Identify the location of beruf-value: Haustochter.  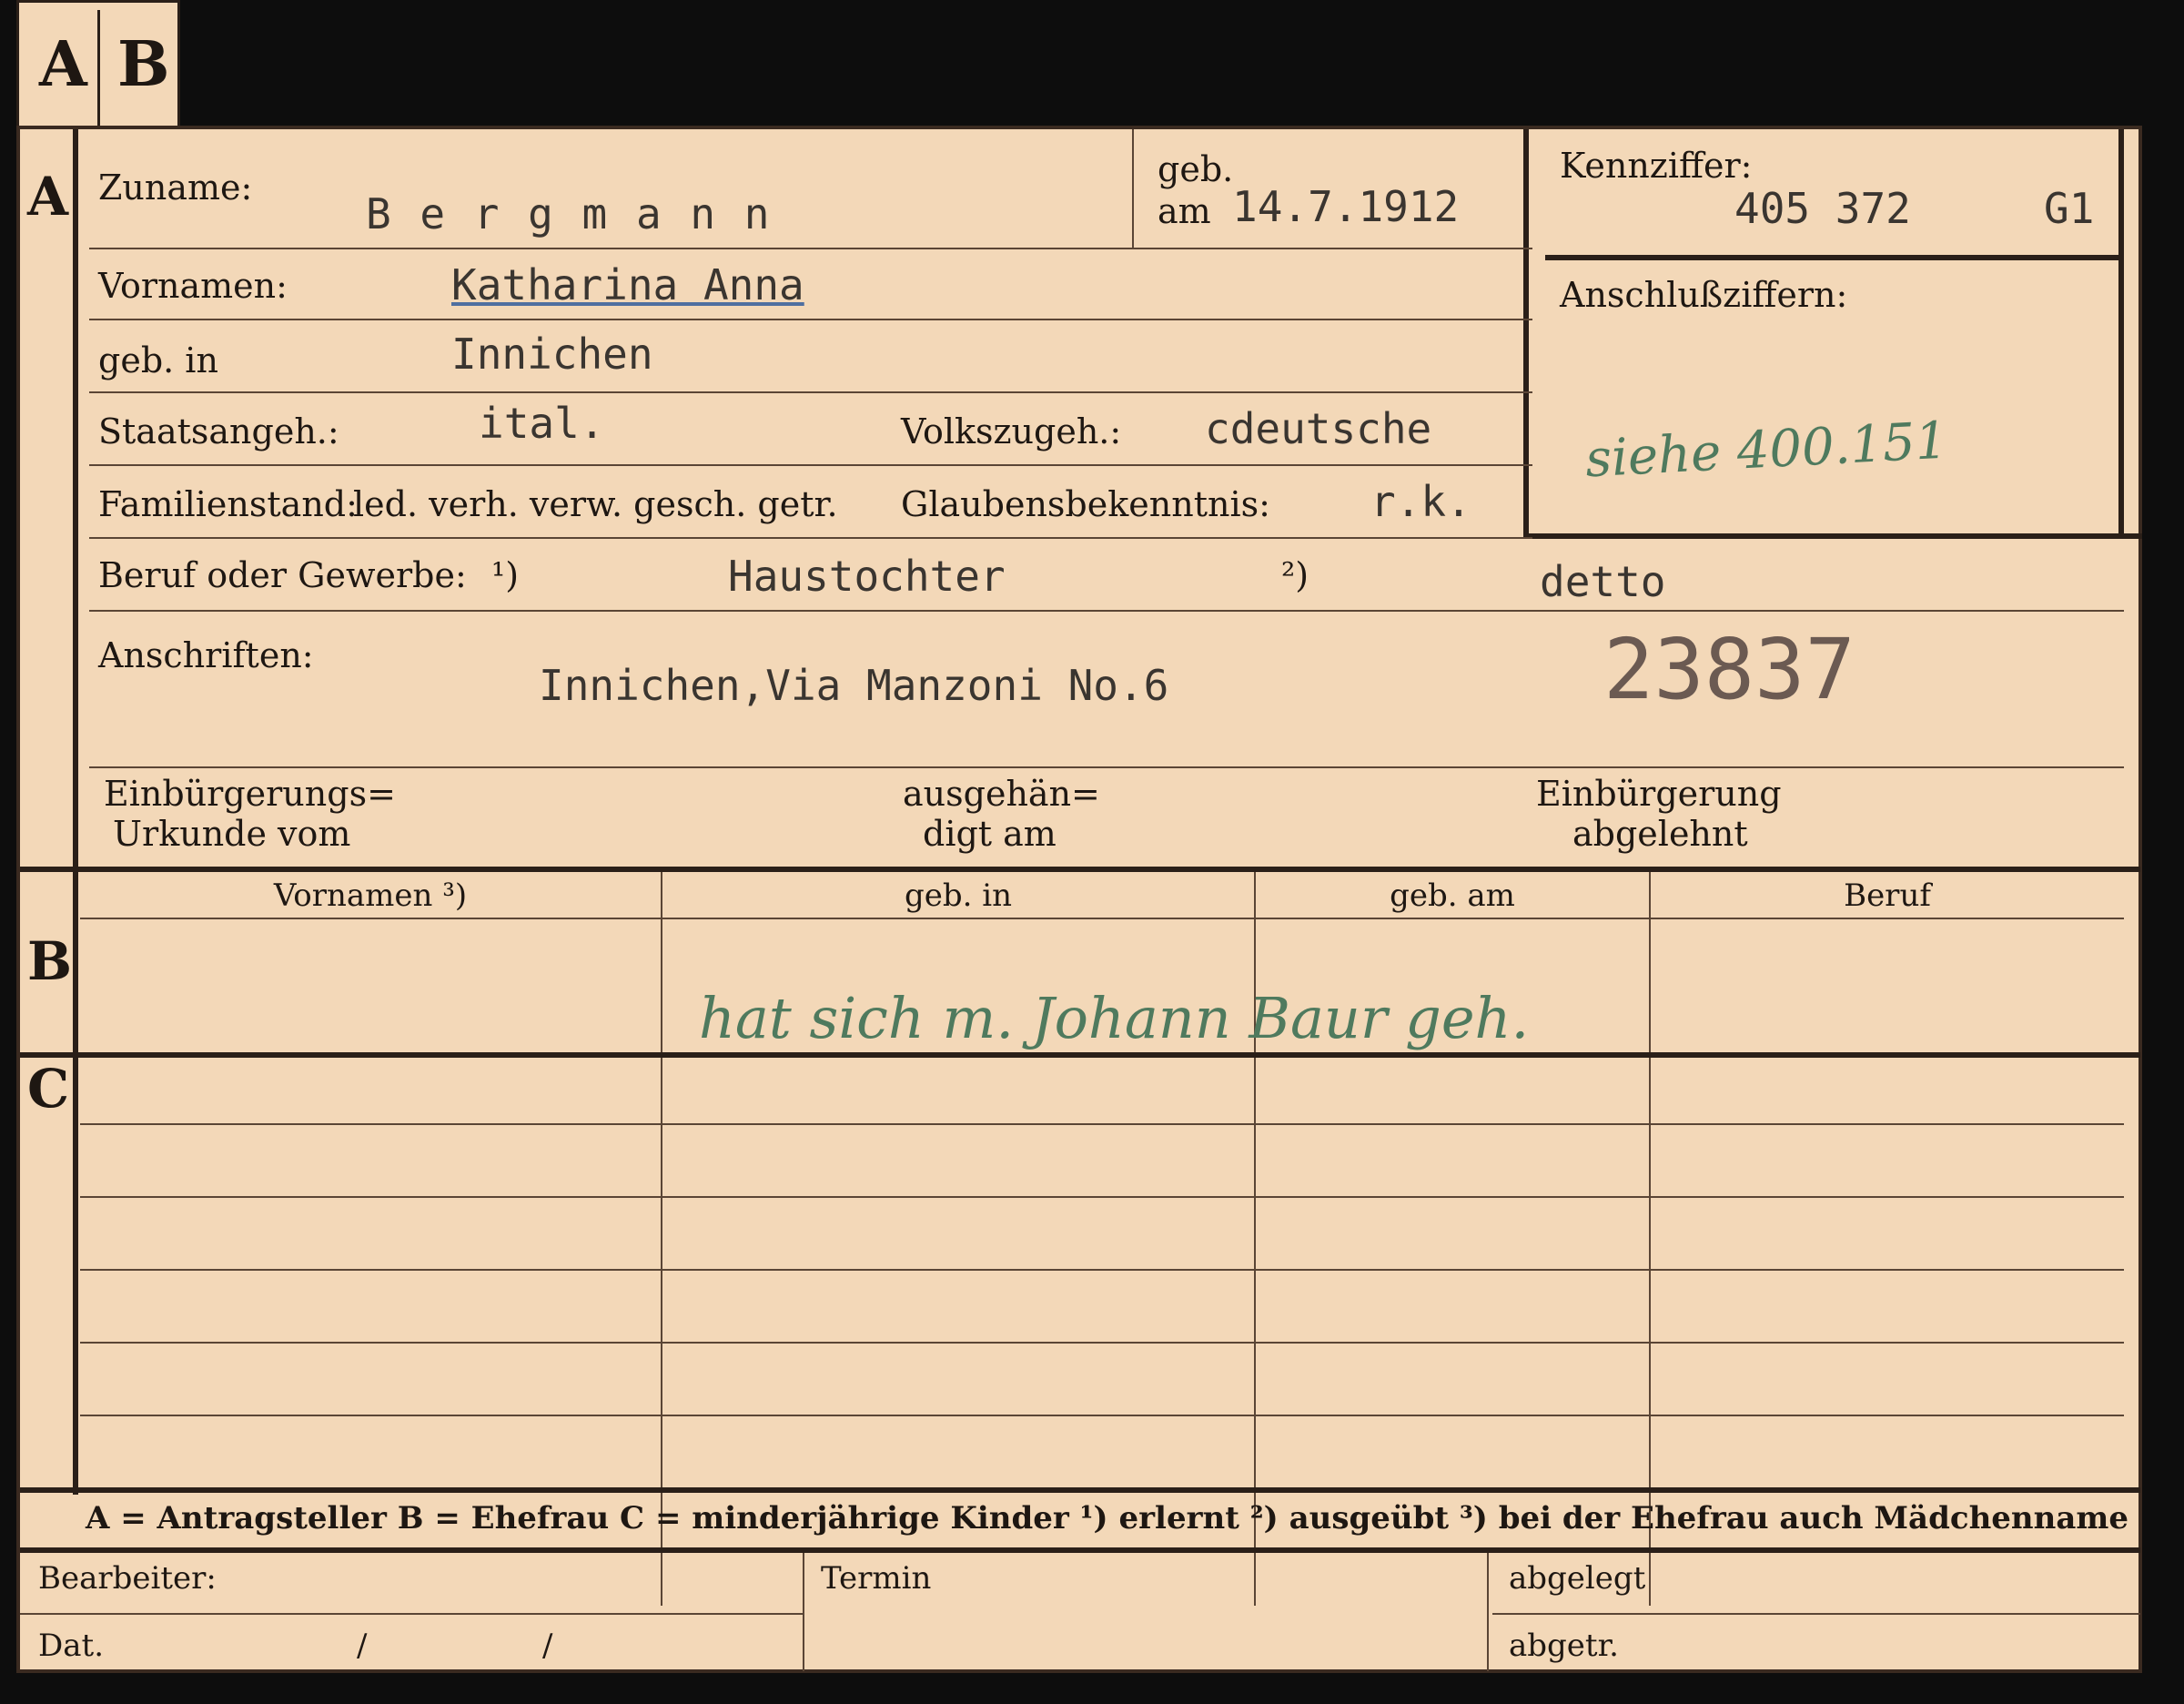
(867, 576).